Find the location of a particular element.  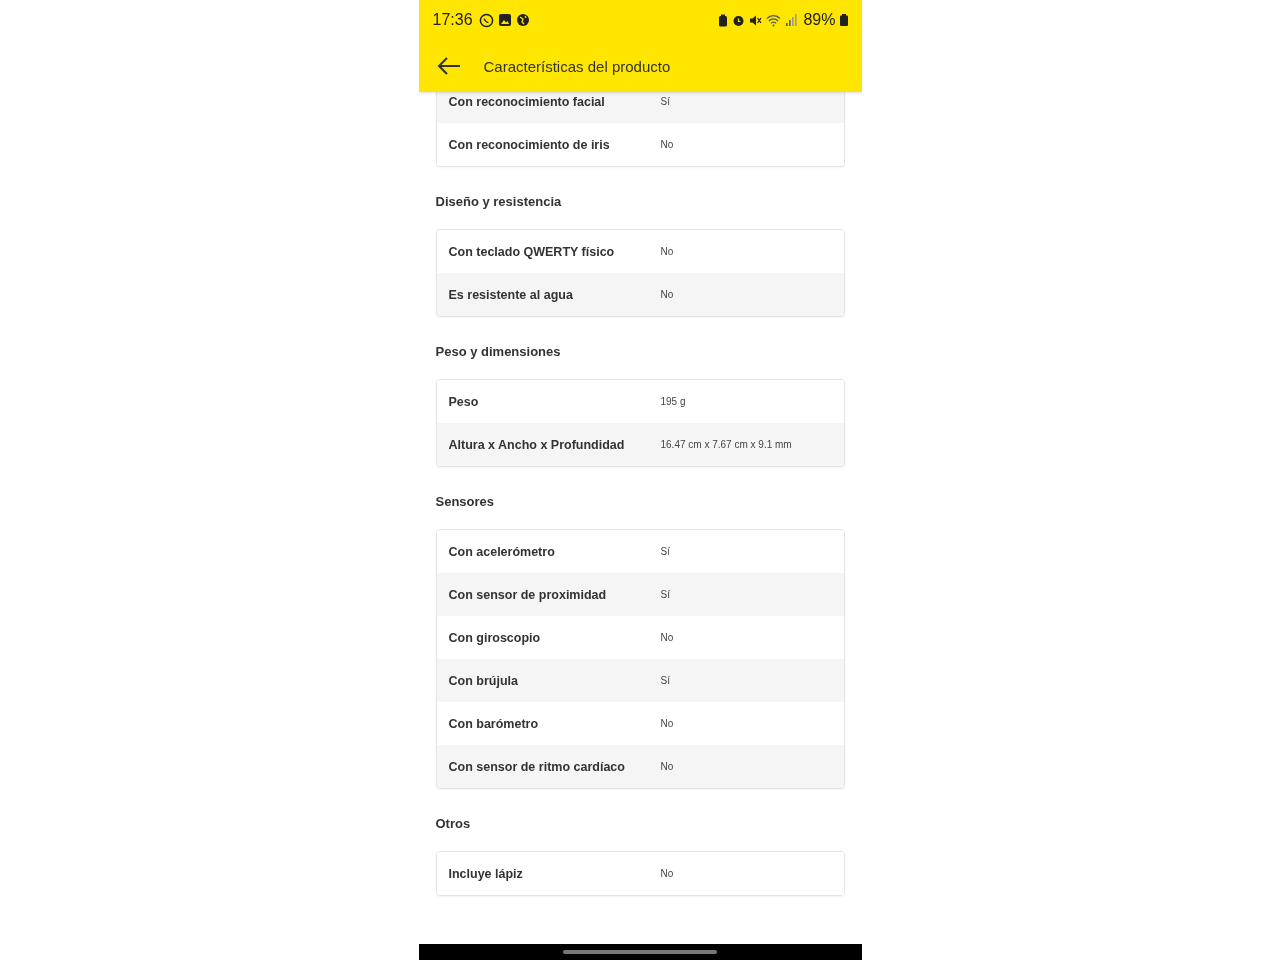

spec-label: Con sensor de proximidad is located at coordinates (528, 594).